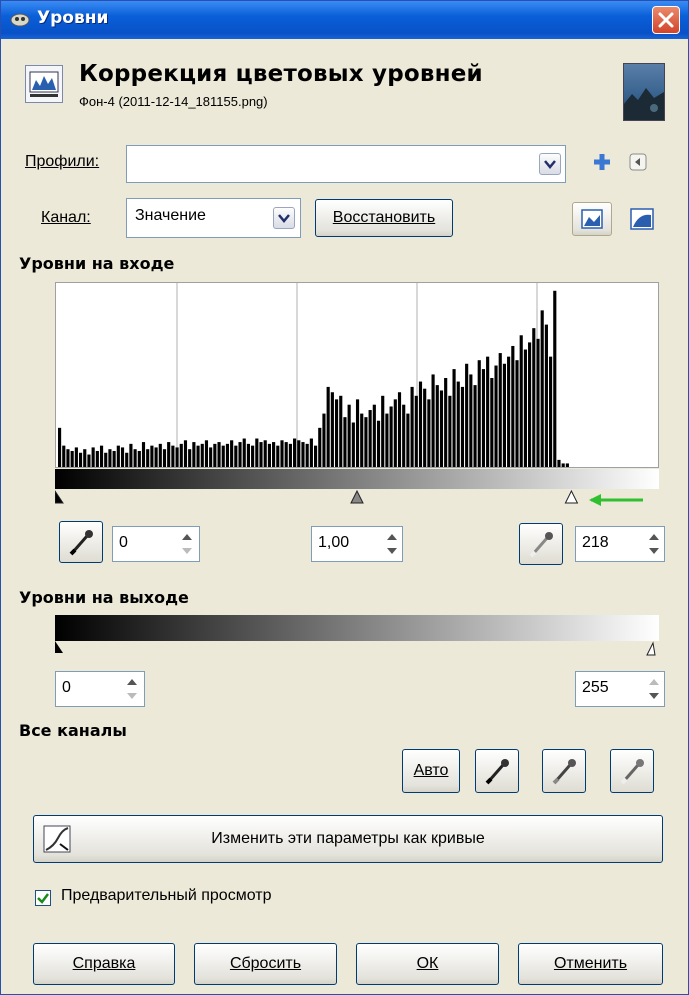  What do you see at coordinates (104, 597) in the screenshot?
I see `output-levels-heading: Уровни на выходе` at bounding box center [104, 597].